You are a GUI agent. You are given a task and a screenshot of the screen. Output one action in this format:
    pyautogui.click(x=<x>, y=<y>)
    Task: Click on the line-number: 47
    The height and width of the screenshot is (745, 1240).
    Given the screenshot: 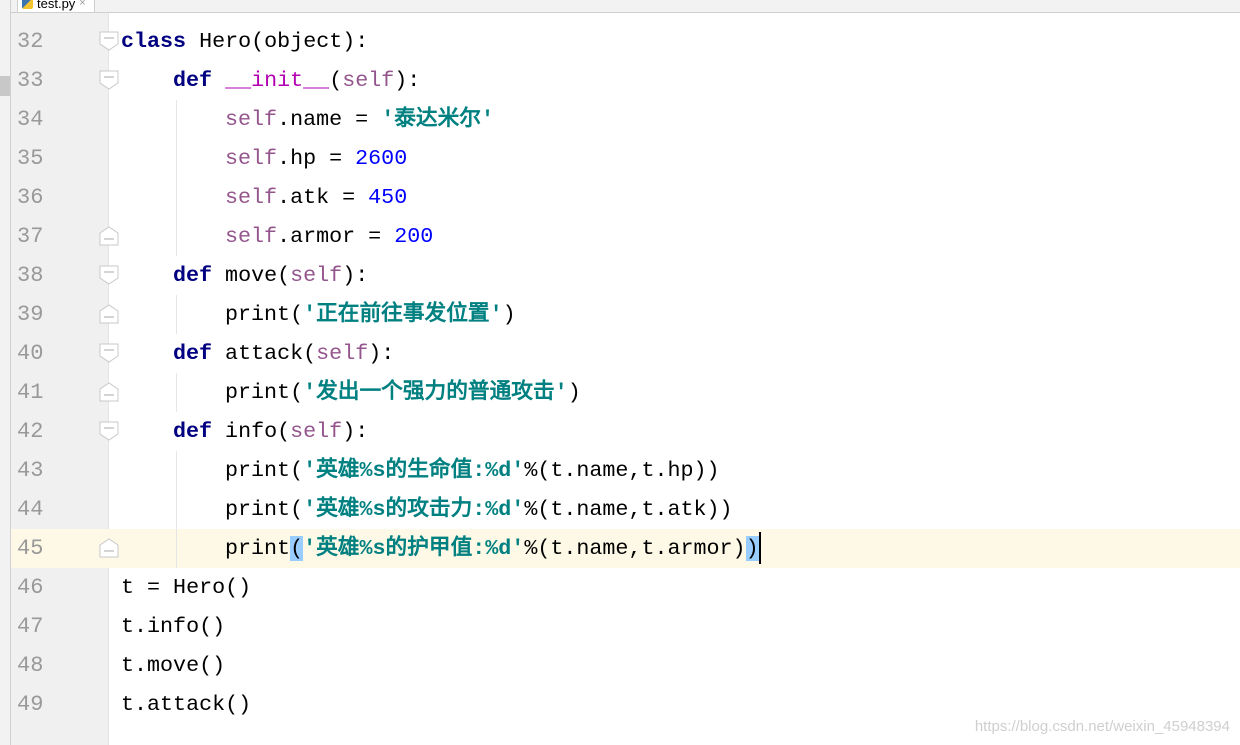 What is the action you would take?
    pyautogui.click(x=30, y=626)
    